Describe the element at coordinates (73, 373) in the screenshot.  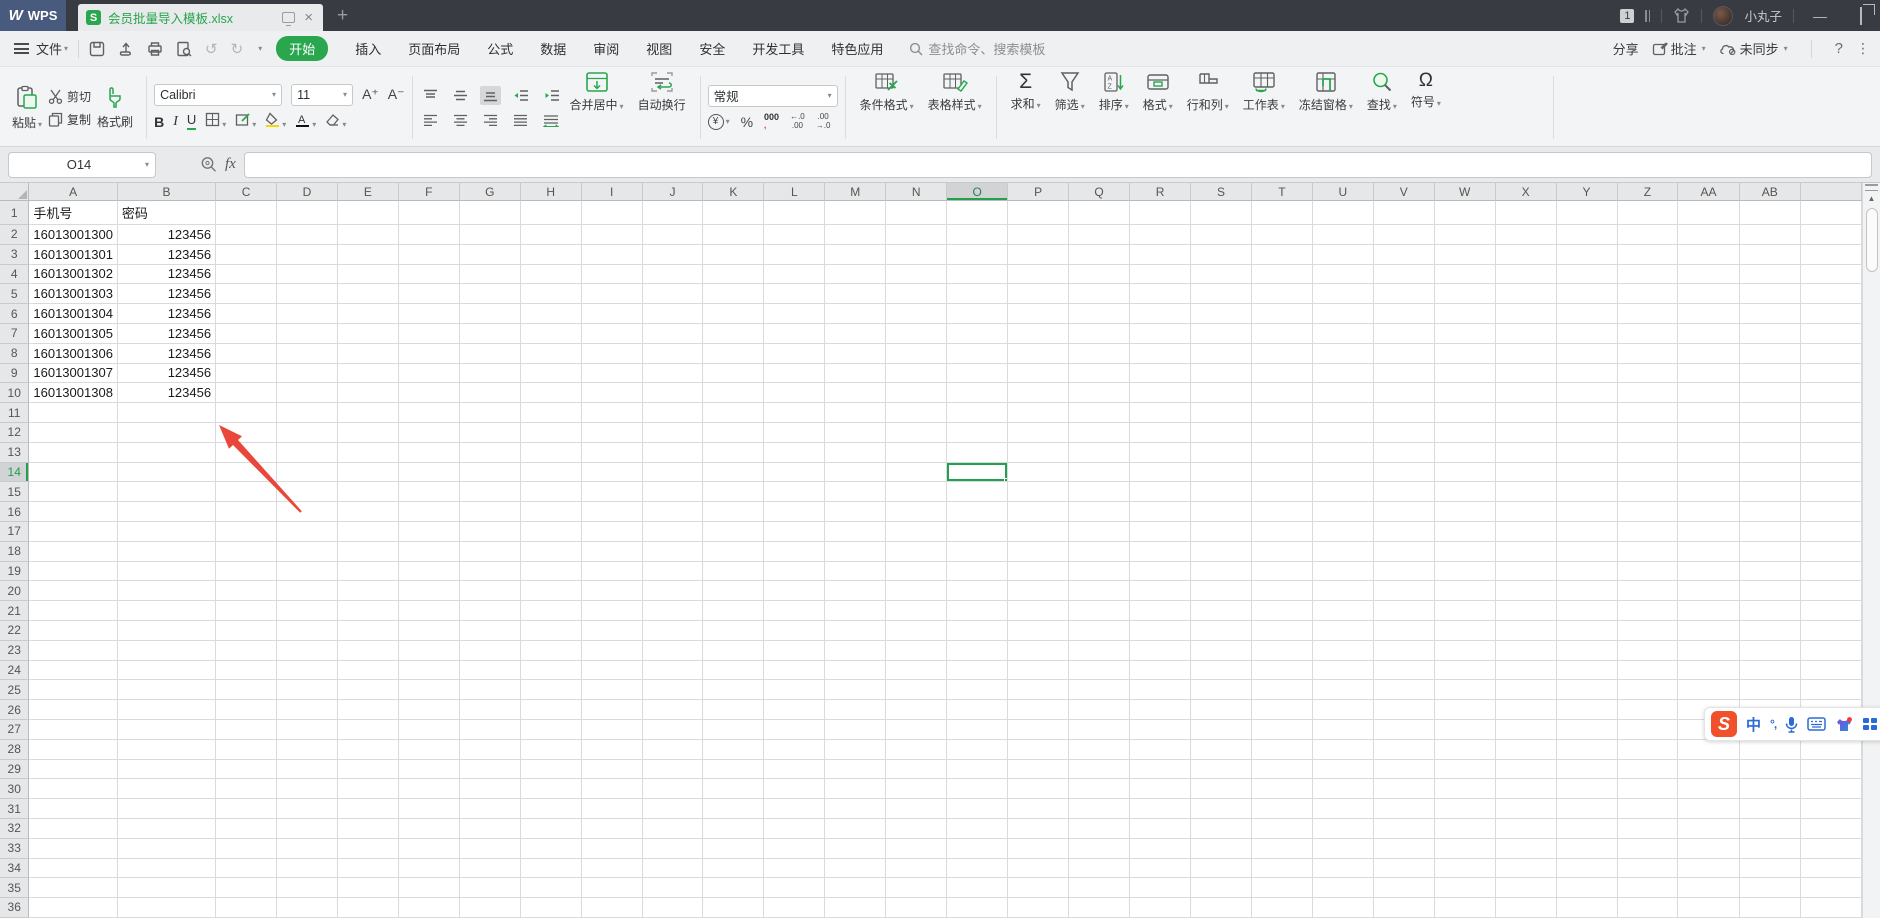
I see `cell: 16013001307` at that location.